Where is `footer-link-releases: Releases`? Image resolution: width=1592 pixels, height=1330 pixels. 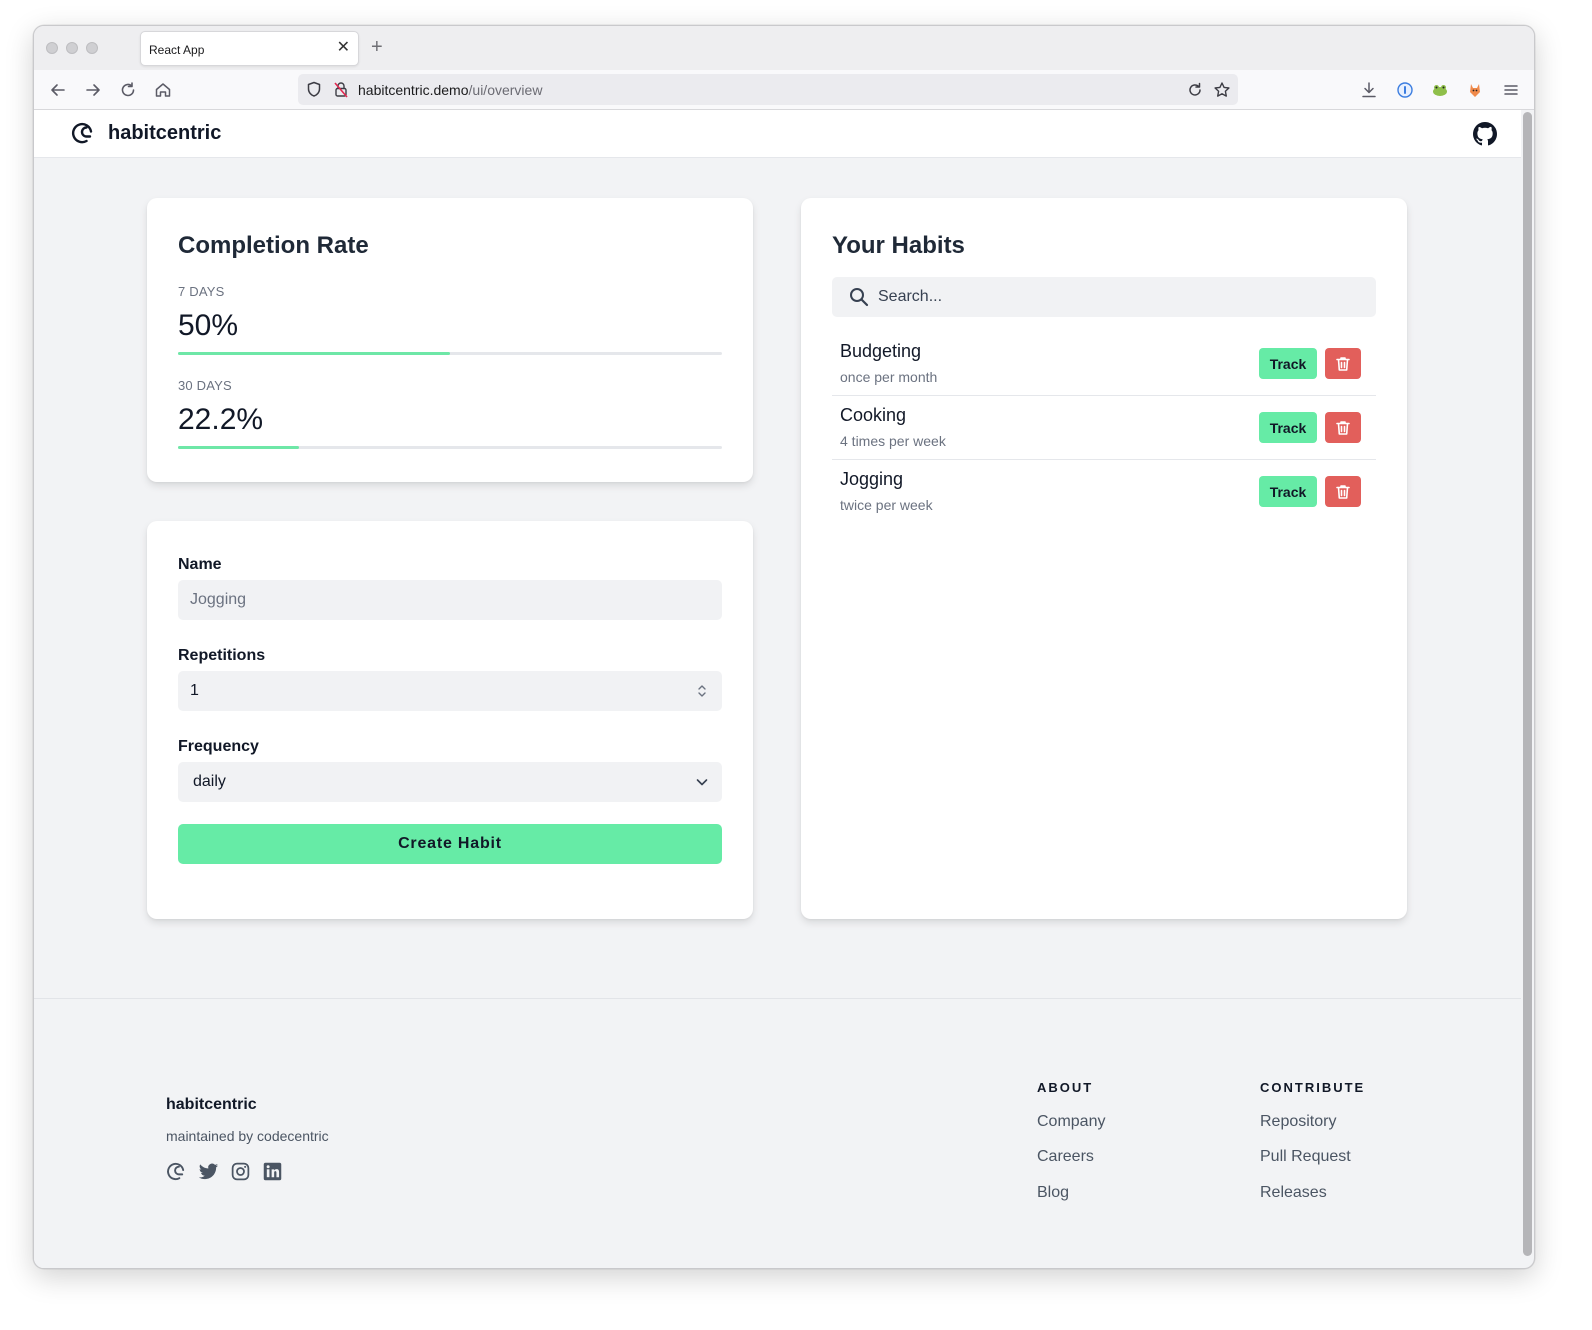
footer-link-releases: Releases is located at coordinates (1293, 1193).